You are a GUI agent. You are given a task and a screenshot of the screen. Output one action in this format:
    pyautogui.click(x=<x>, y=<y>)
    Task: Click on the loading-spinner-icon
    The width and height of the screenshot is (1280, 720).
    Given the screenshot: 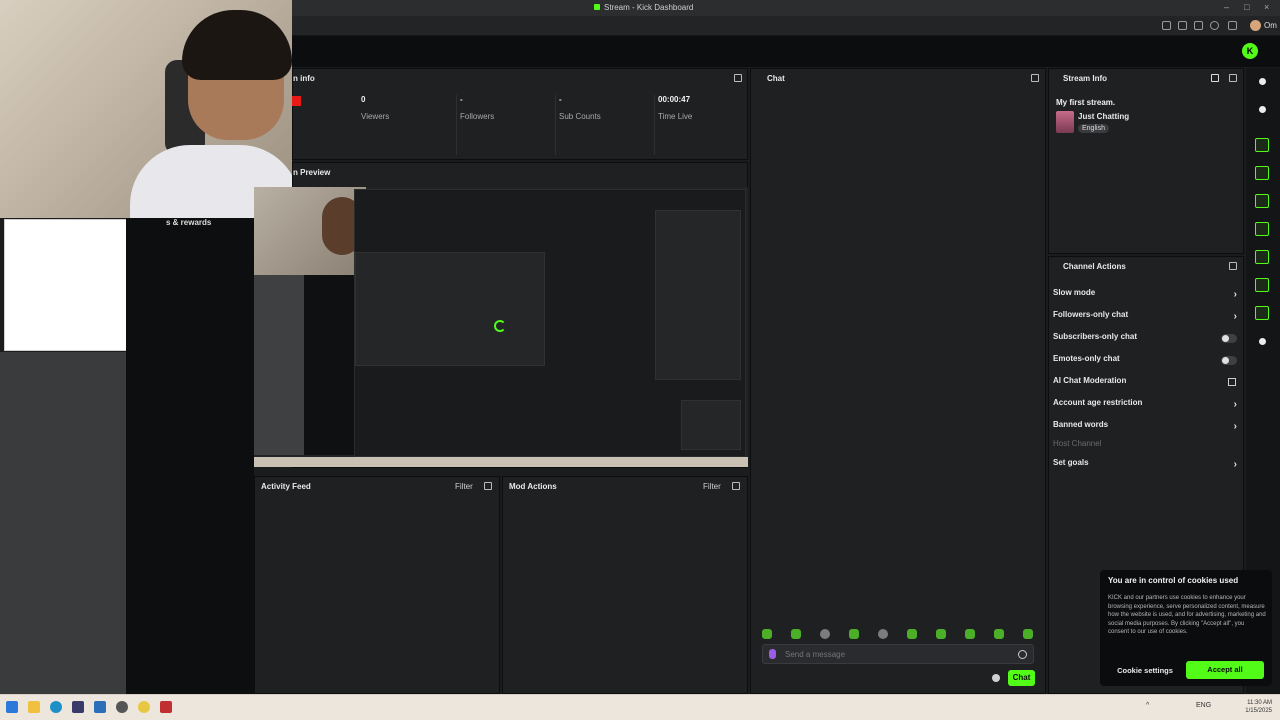 What is the action you would take?
    pyautogui.click(x=500, y=326)
    